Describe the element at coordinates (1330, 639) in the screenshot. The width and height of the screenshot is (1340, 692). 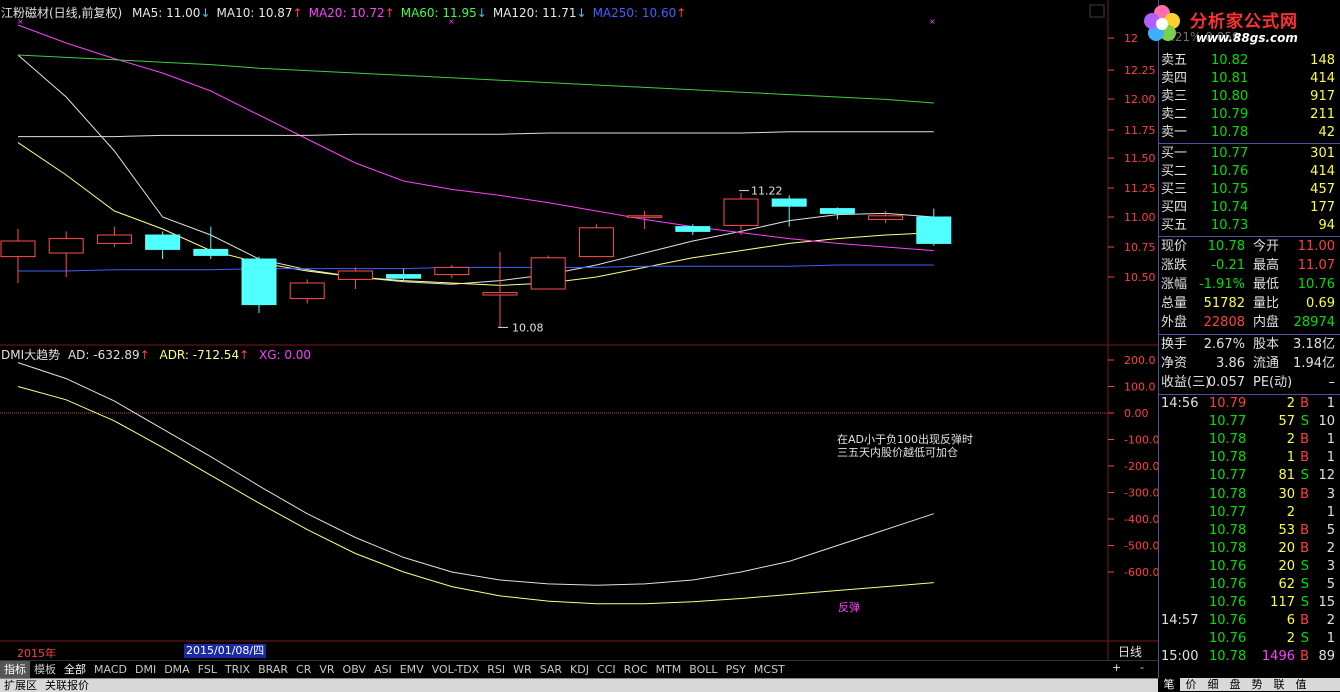
I see `tick-count: 1` at that location.